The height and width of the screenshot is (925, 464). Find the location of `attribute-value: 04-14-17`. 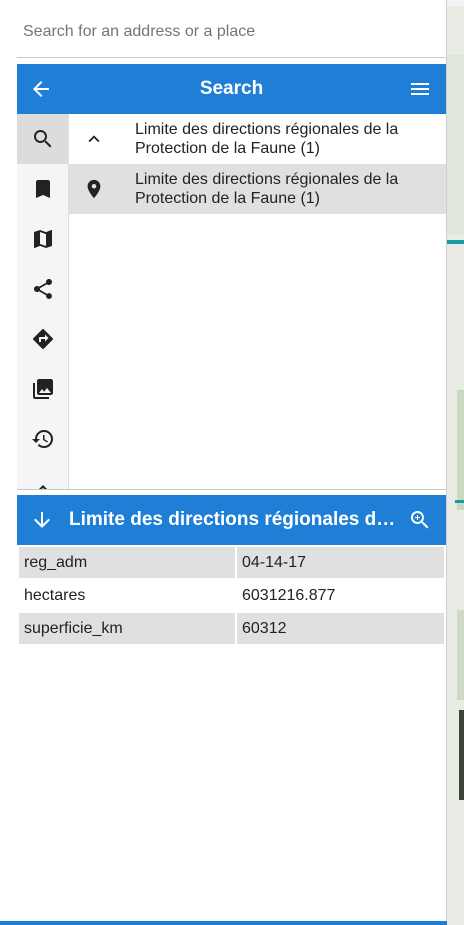

attribute-value: 04-14-17 is located at coordinates (340, 562).